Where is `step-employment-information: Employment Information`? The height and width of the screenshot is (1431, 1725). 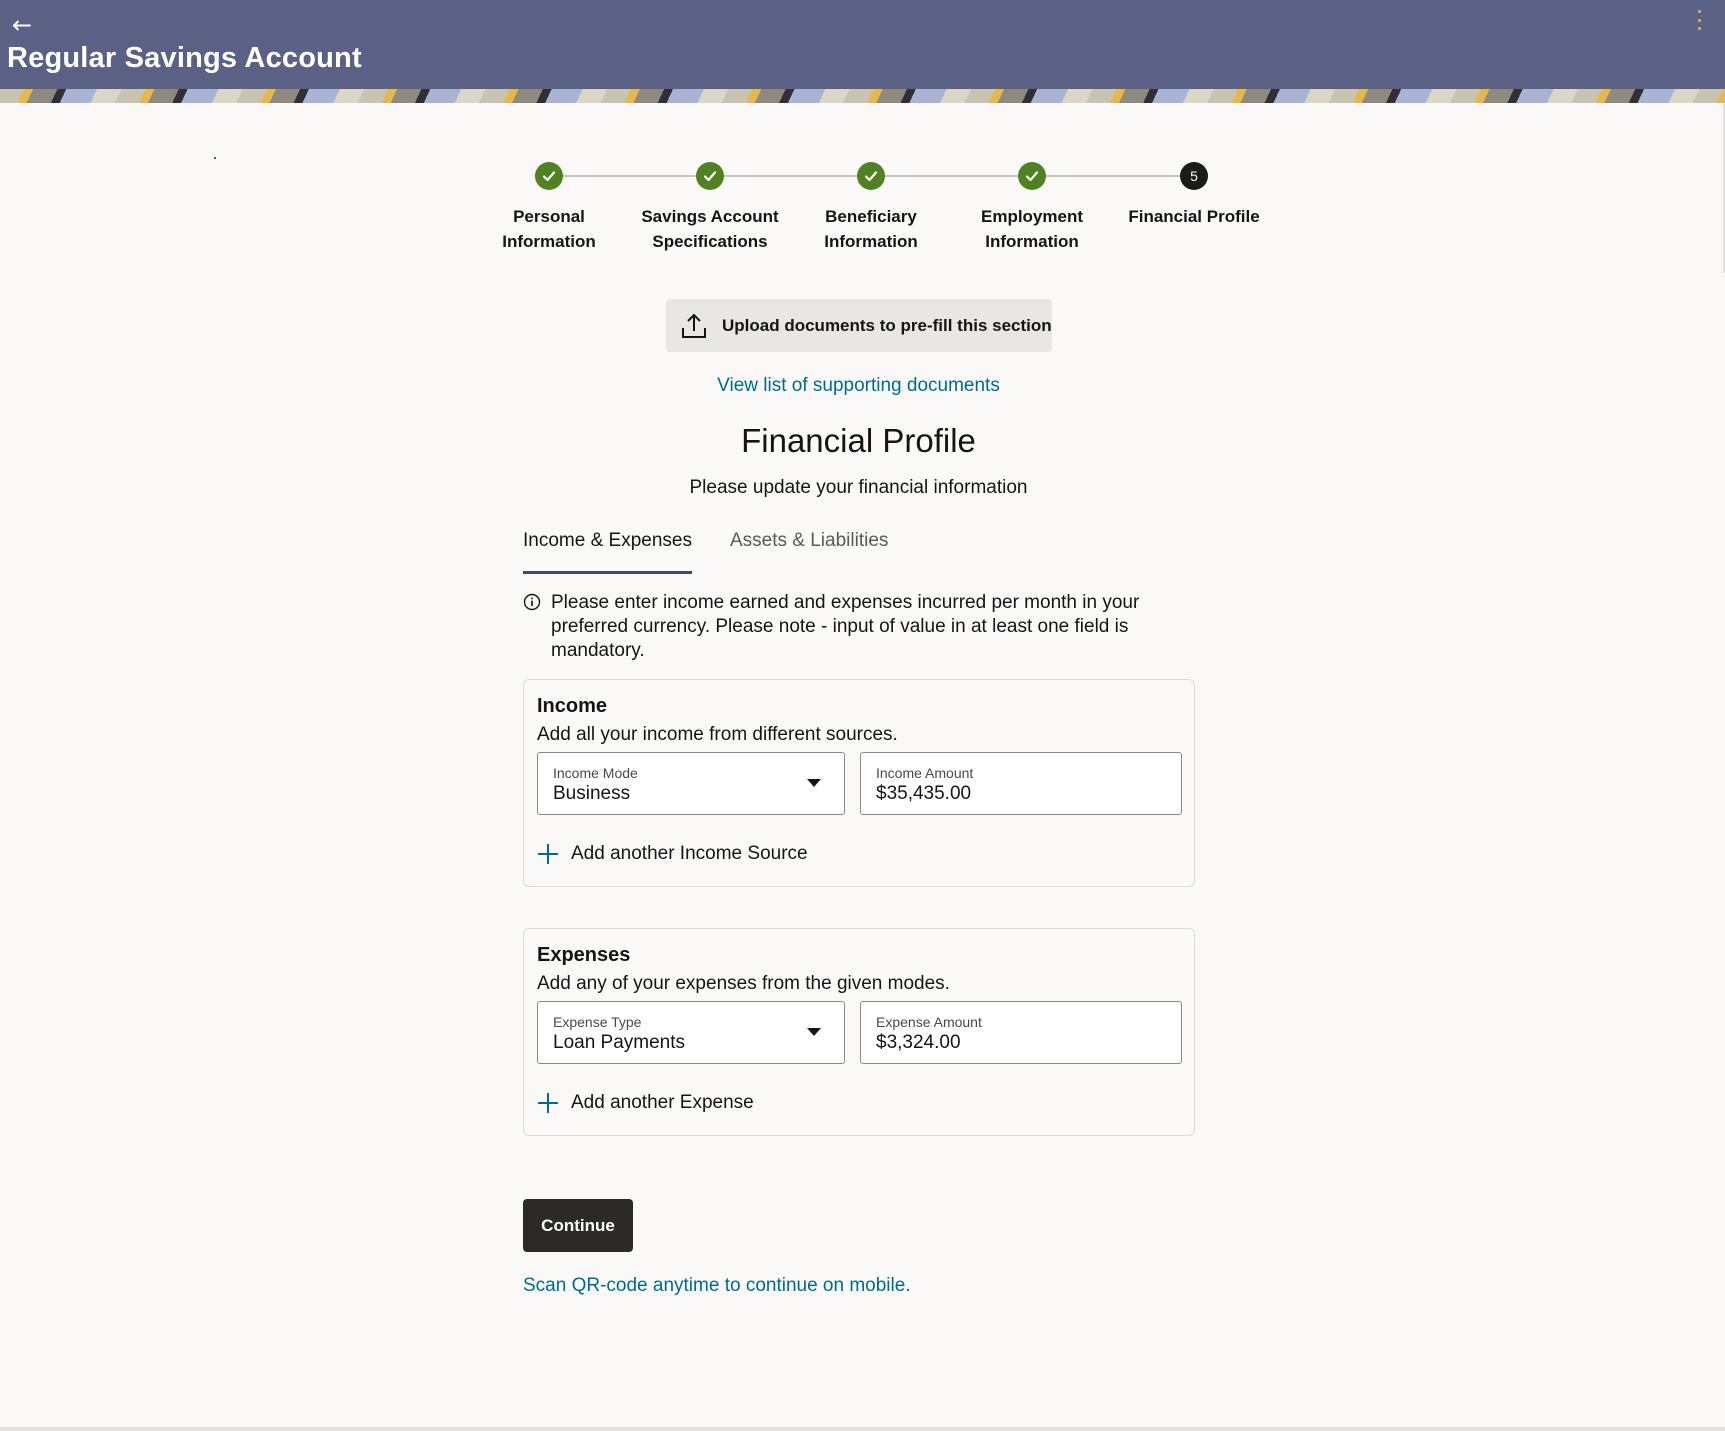
step-employment-information: Employment Information is located at coordinates (1032, 207).